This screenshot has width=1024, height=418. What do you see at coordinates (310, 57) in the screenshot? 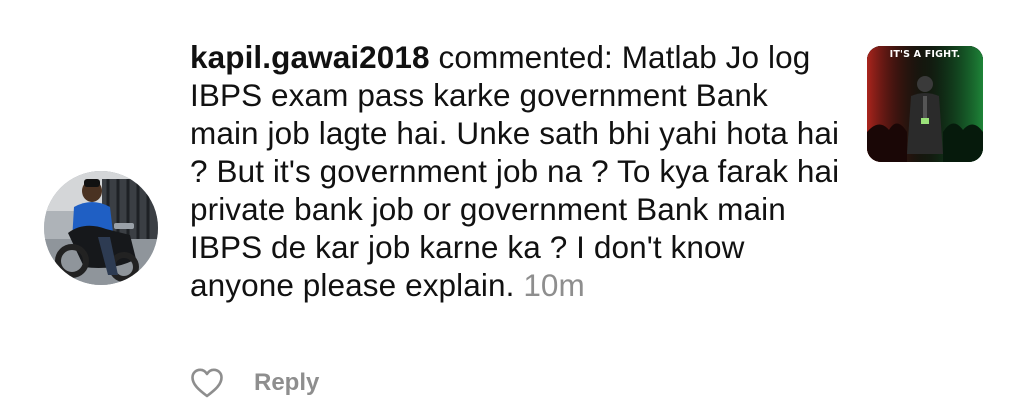
I see `username-link: kapil.gawai2018` at bounding box center [310, 57].